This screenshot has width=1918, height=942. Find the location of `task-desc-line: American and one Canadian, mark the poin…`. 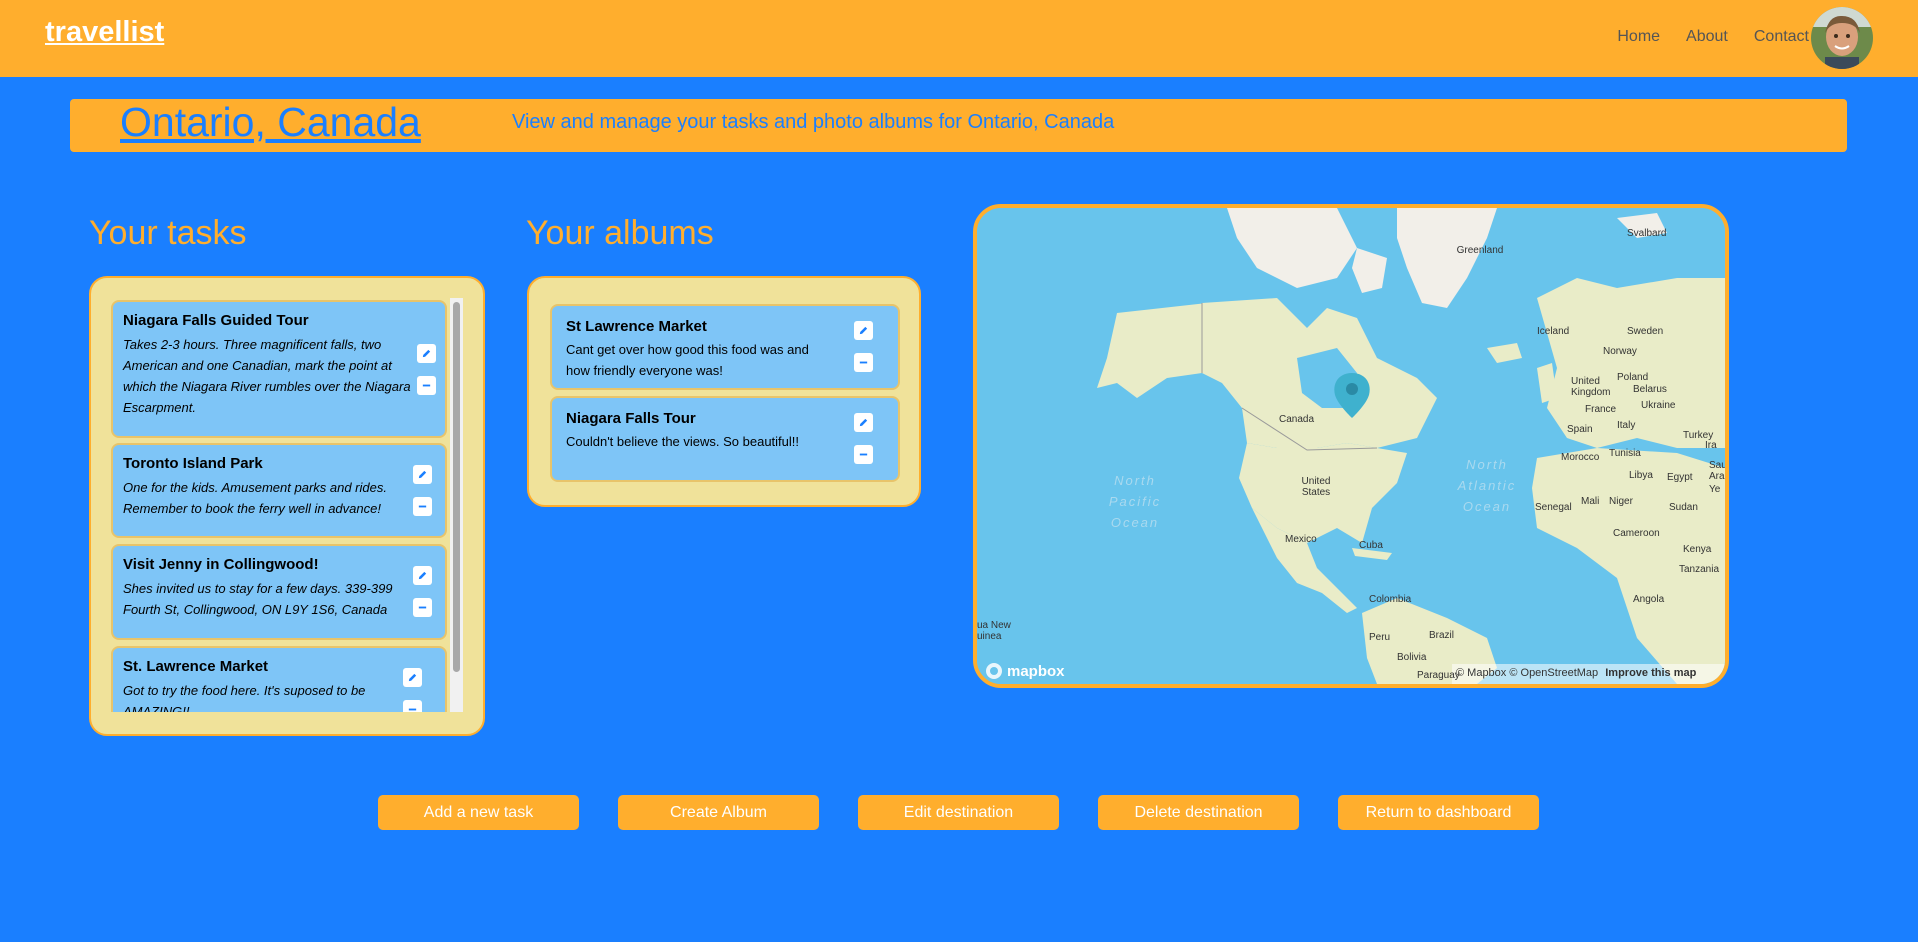

task-desc-line: American and one Canadian, mark the poin… is located at coordinates (257, 365).